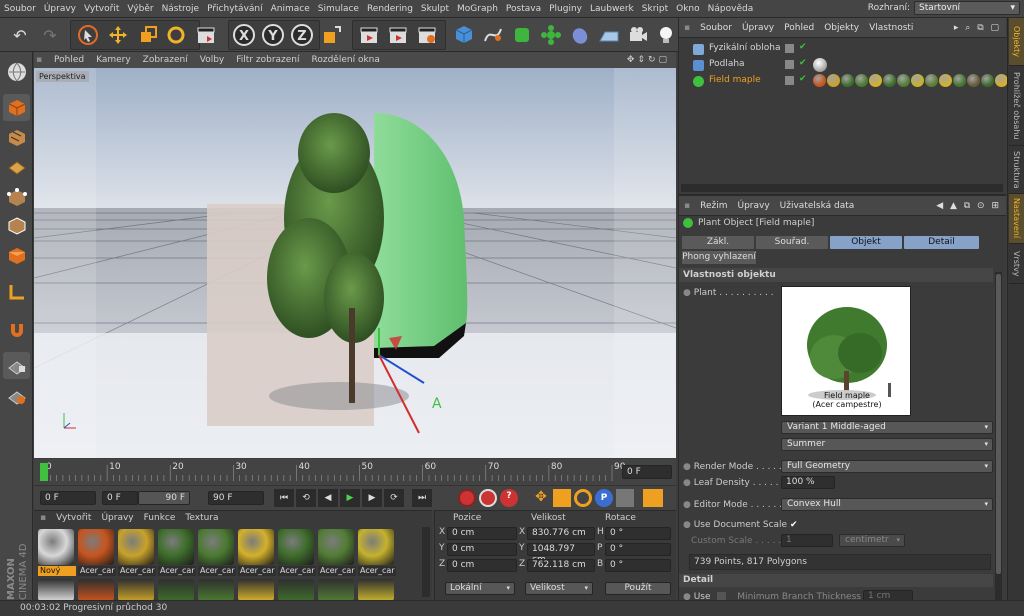 The image size is (1024, 616). Describe the element at coordinates (50, 35) in the screenshot. I see `redo-icon: ↷` at that location.